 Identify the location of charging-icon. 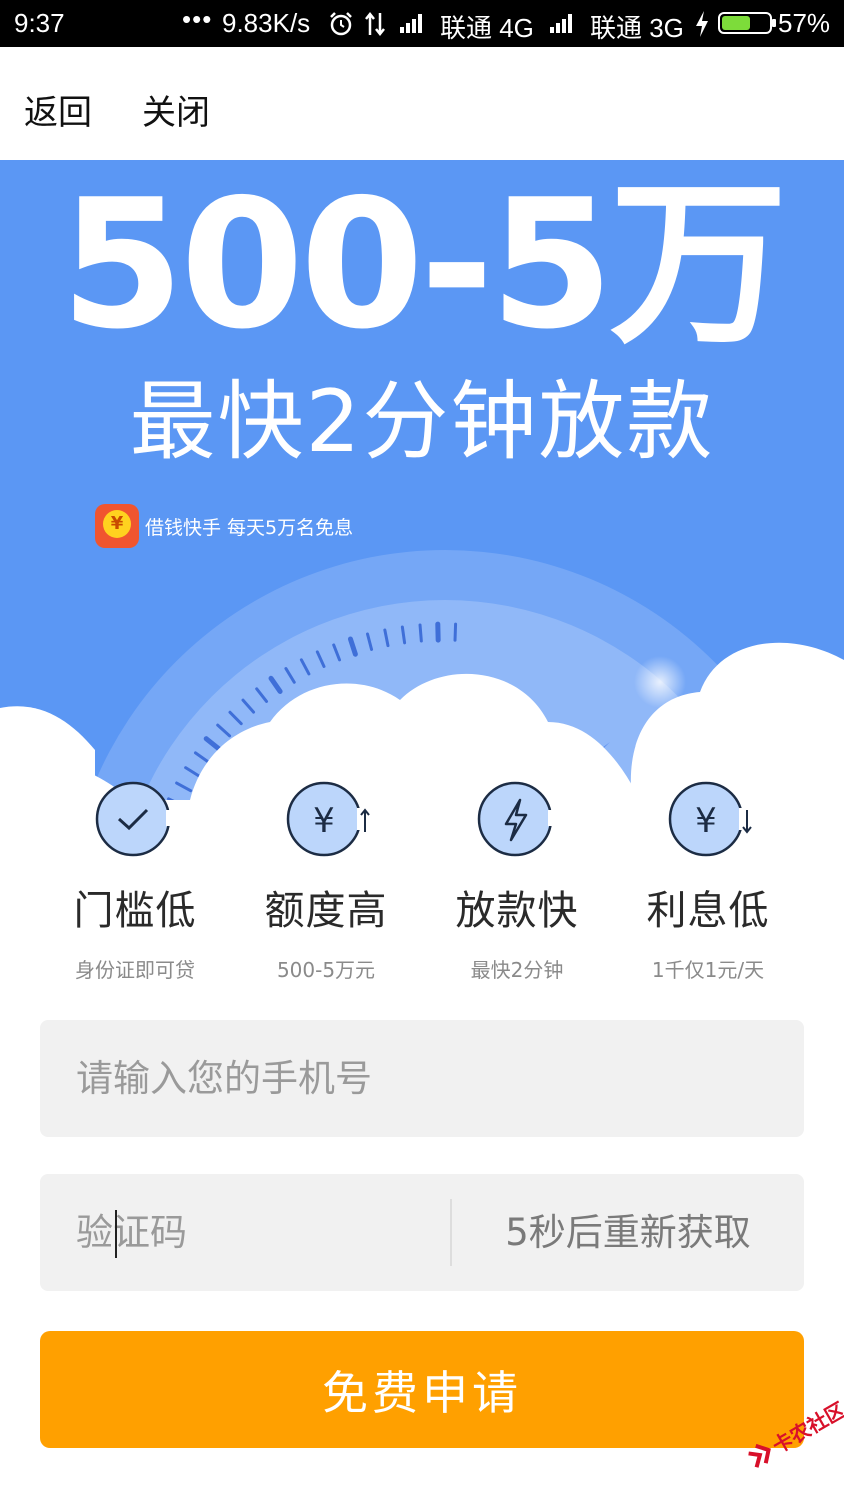
(702, 24).